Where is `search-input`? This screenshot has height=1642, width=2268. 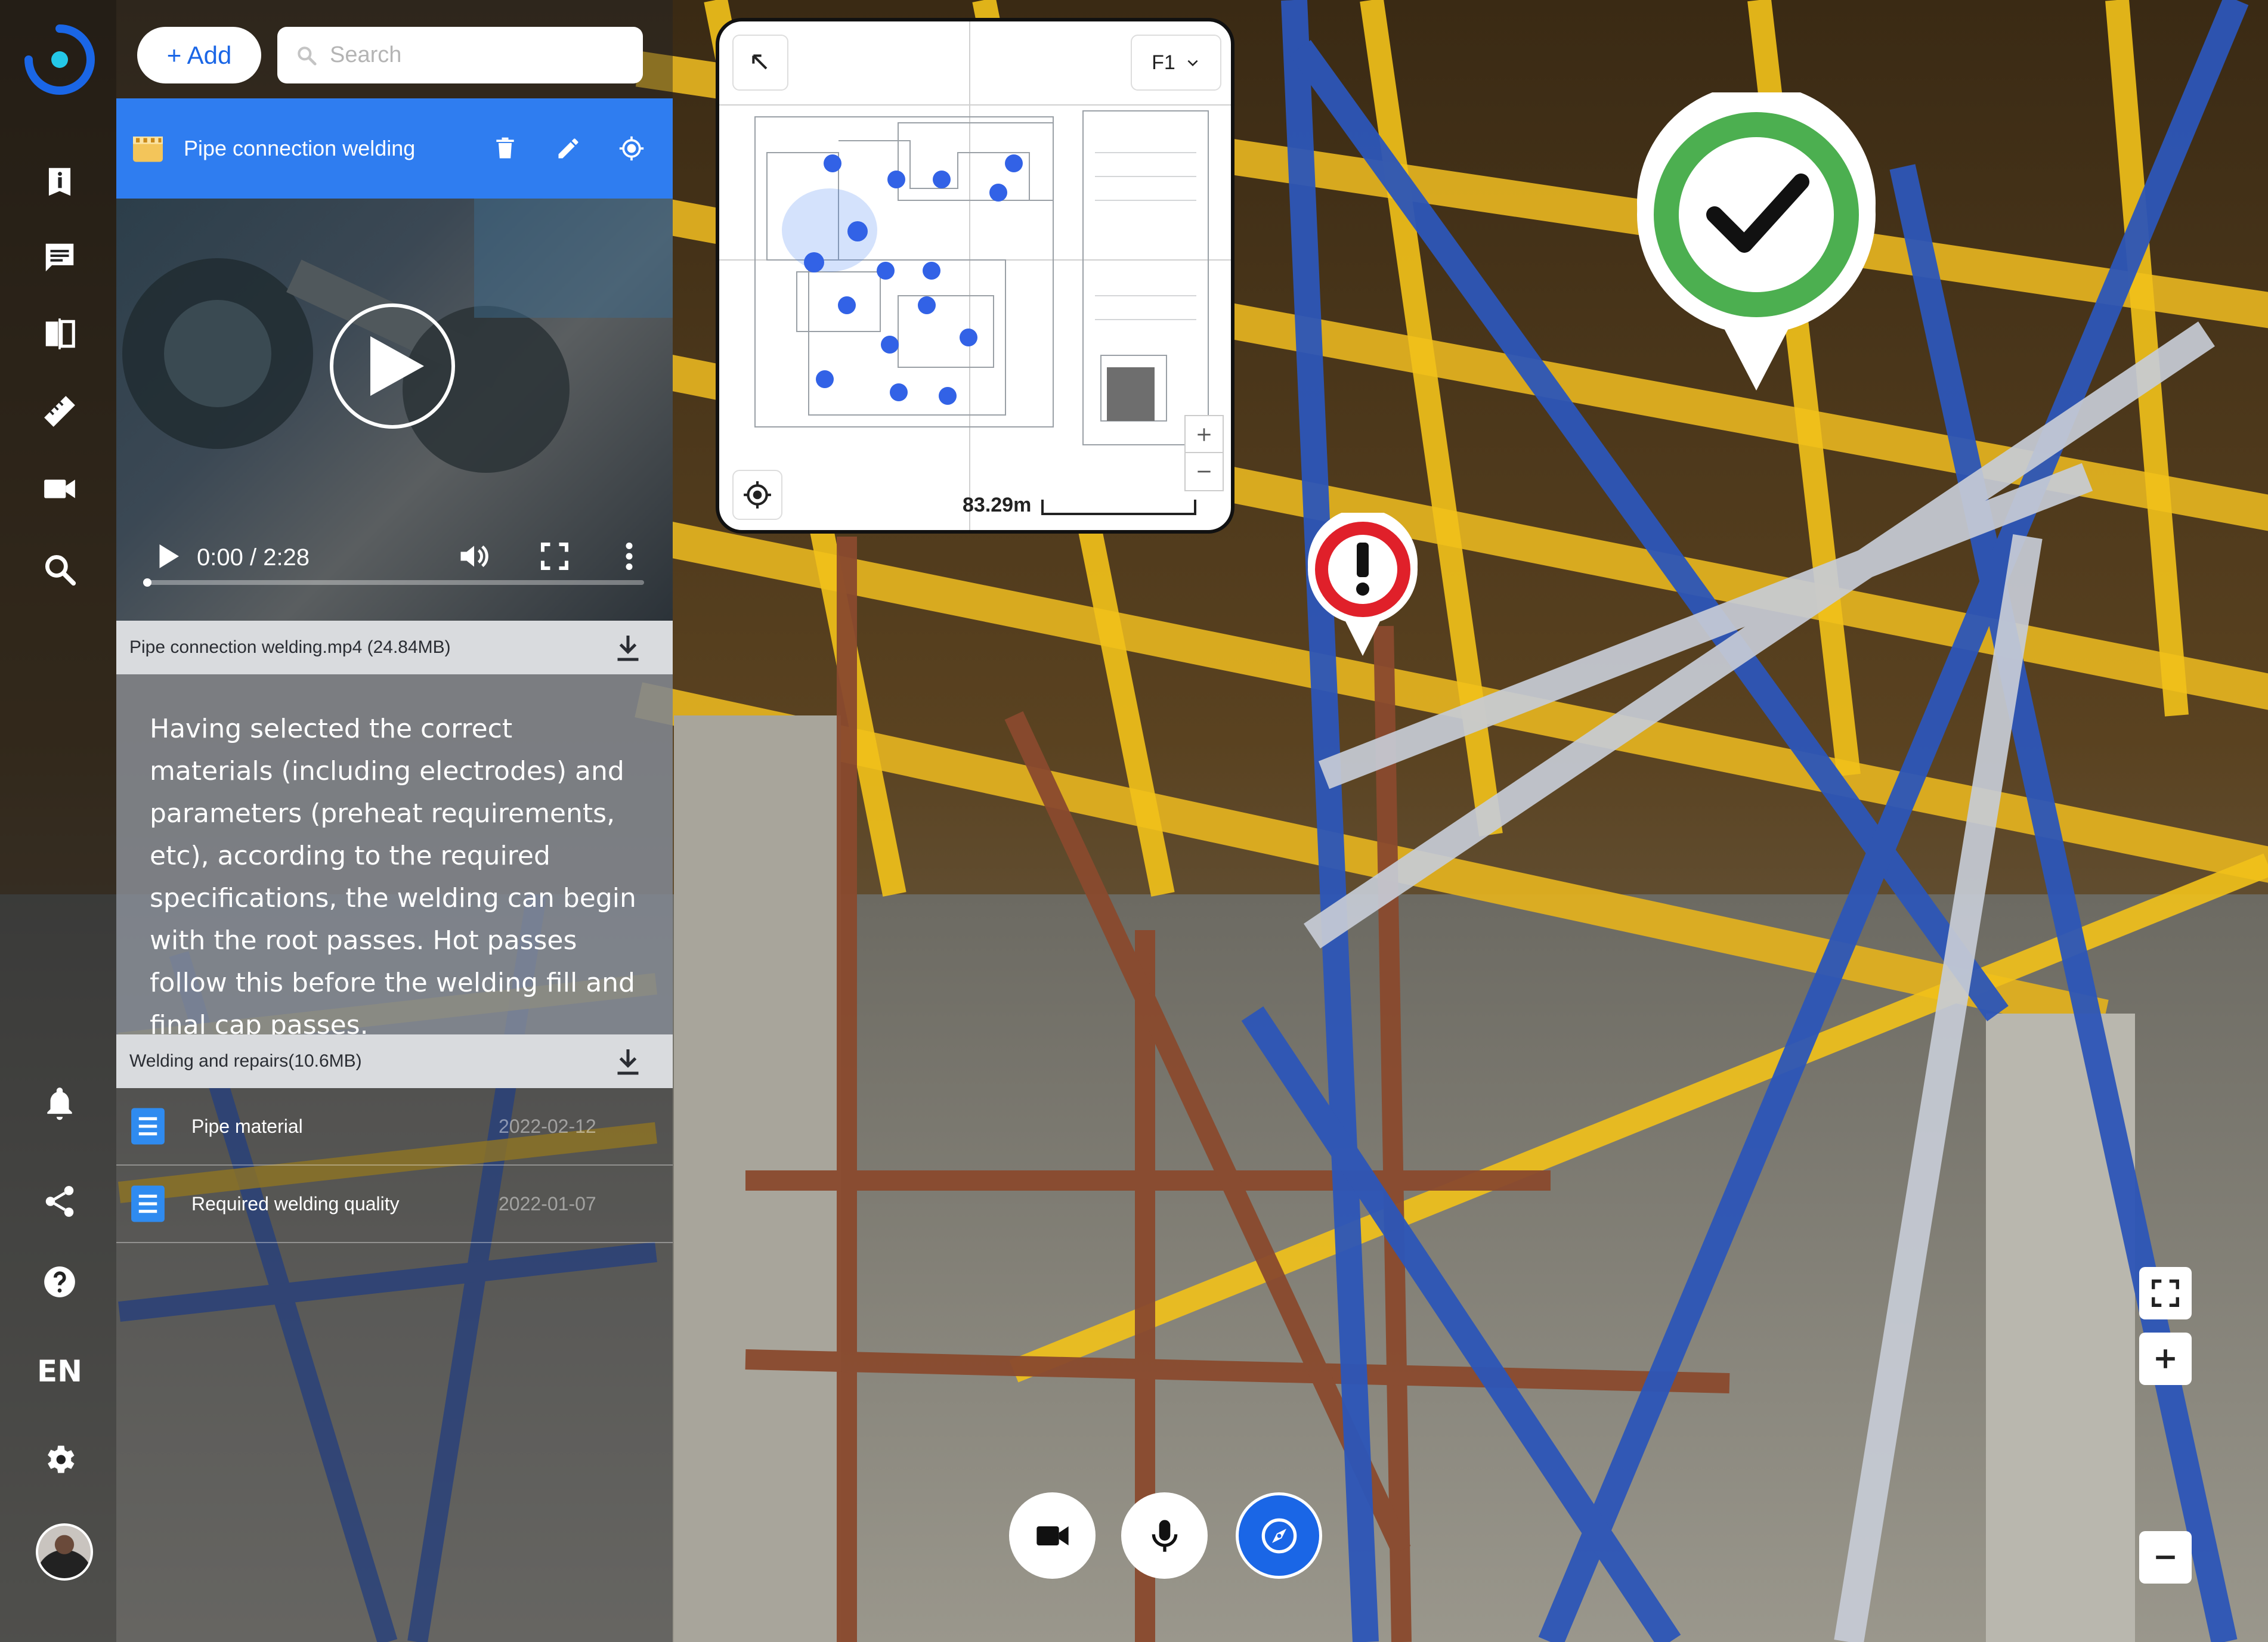 search-input is located at coordinates (479, 56).